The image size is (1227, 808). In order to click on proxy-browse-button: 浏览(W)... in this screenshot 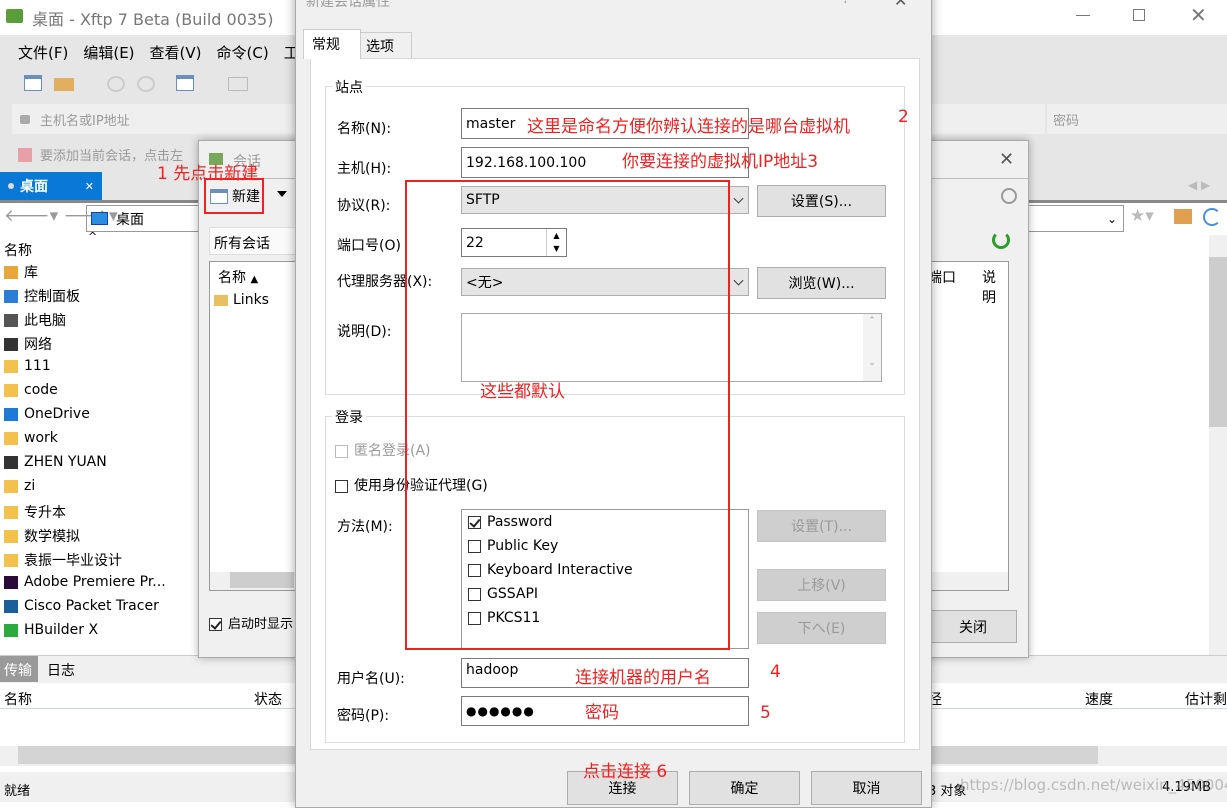, I will do `click(821, 283)`.